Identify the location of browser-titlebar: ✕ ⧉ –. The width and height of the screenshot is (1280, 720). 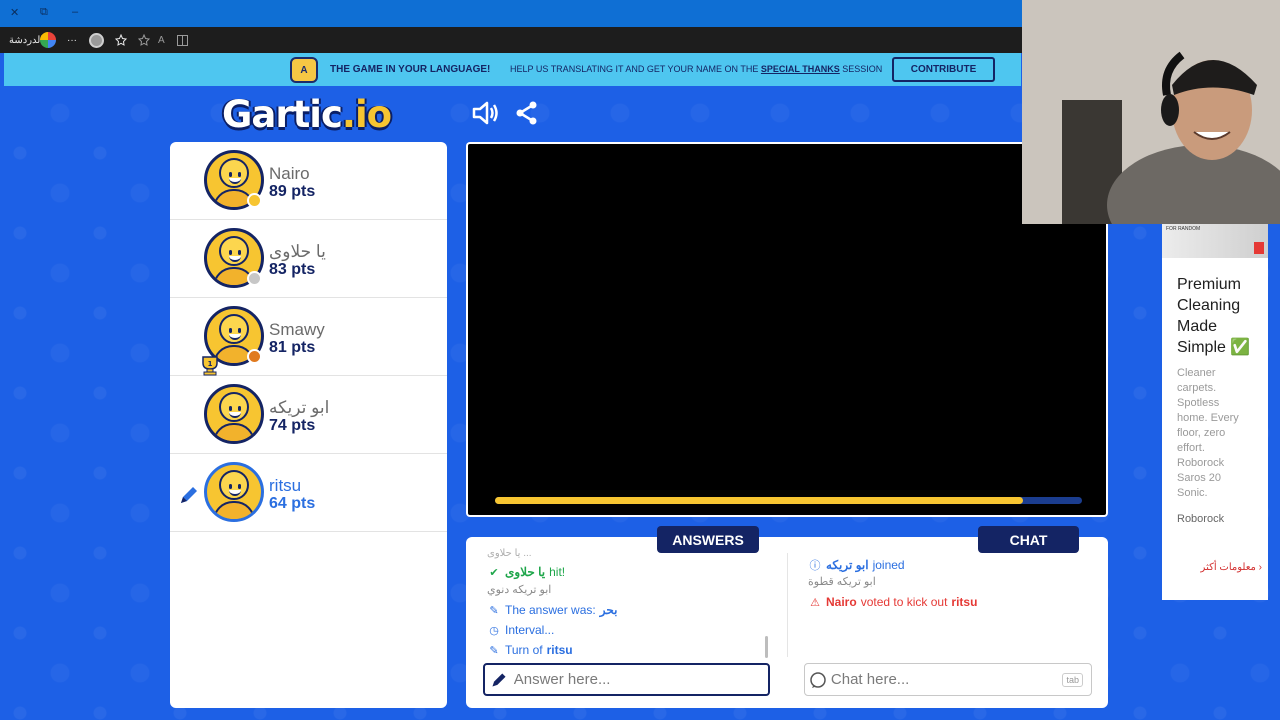
(511, 13).